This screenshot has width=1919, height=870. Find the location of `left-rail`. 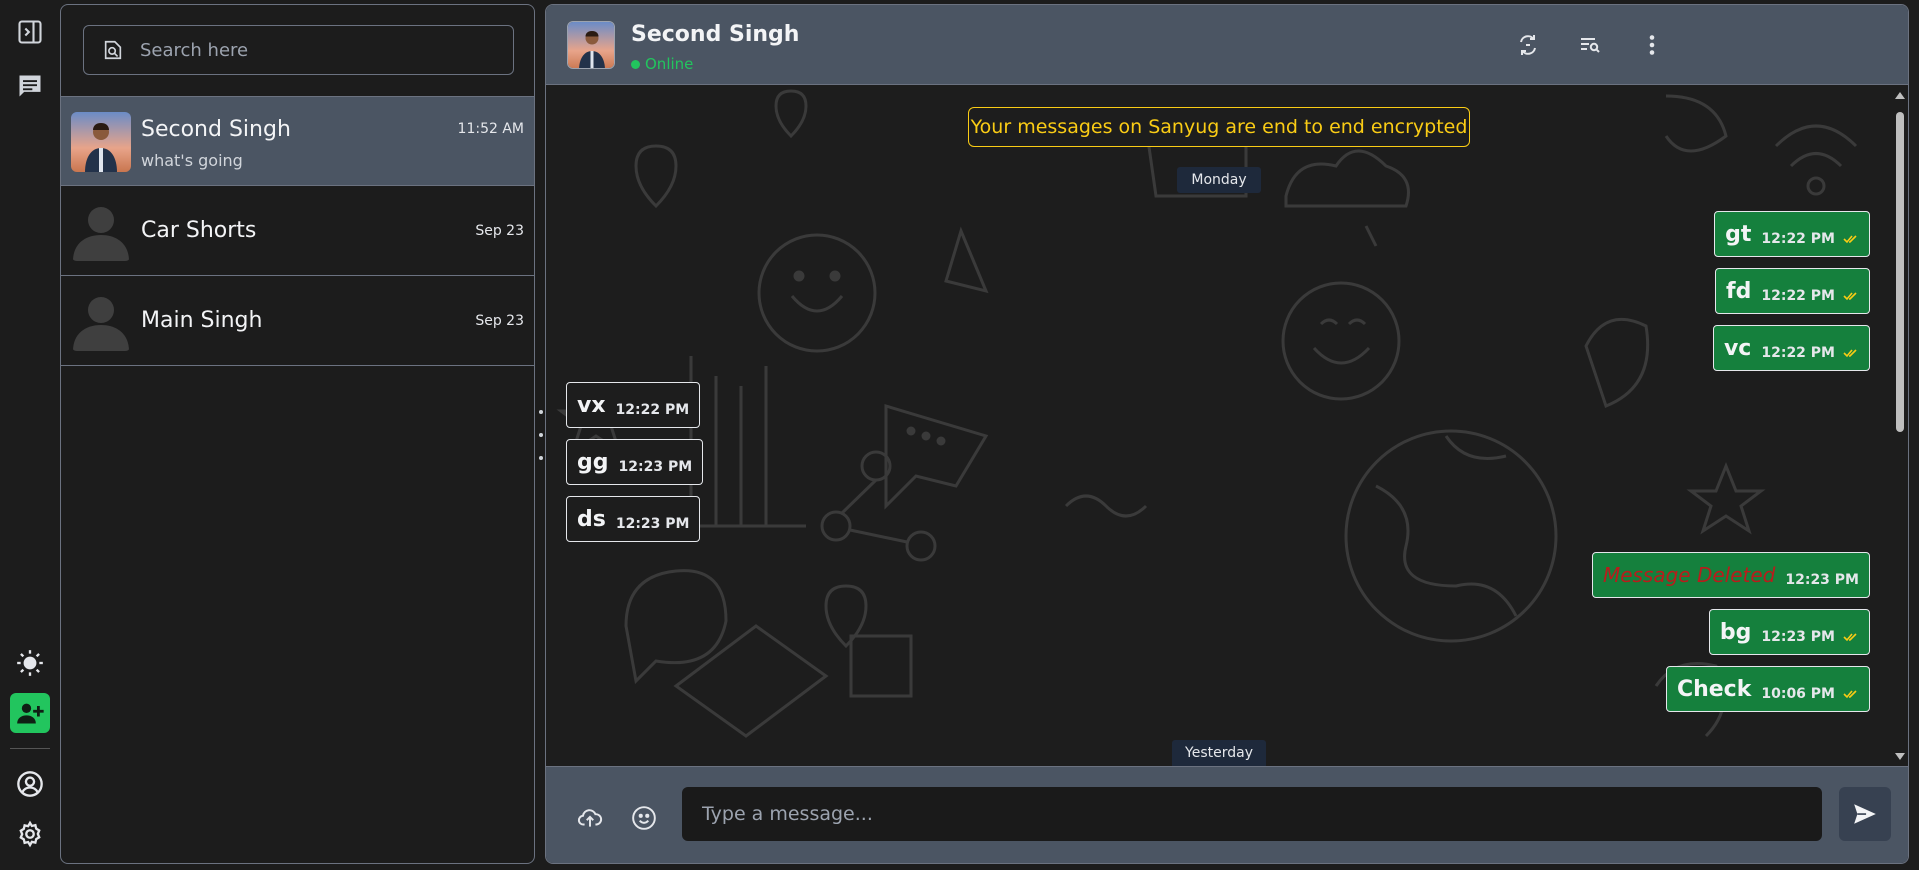

left-rail is located at coordinates (30, 435).